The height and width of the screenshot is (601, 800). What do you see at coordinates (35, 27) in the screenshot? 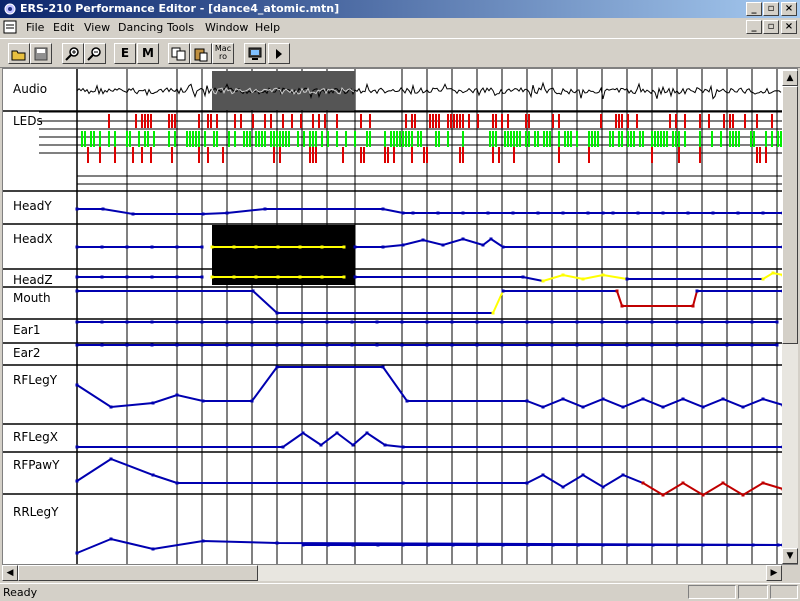
I see `menu-file: File` at bounding box center [35, 27].